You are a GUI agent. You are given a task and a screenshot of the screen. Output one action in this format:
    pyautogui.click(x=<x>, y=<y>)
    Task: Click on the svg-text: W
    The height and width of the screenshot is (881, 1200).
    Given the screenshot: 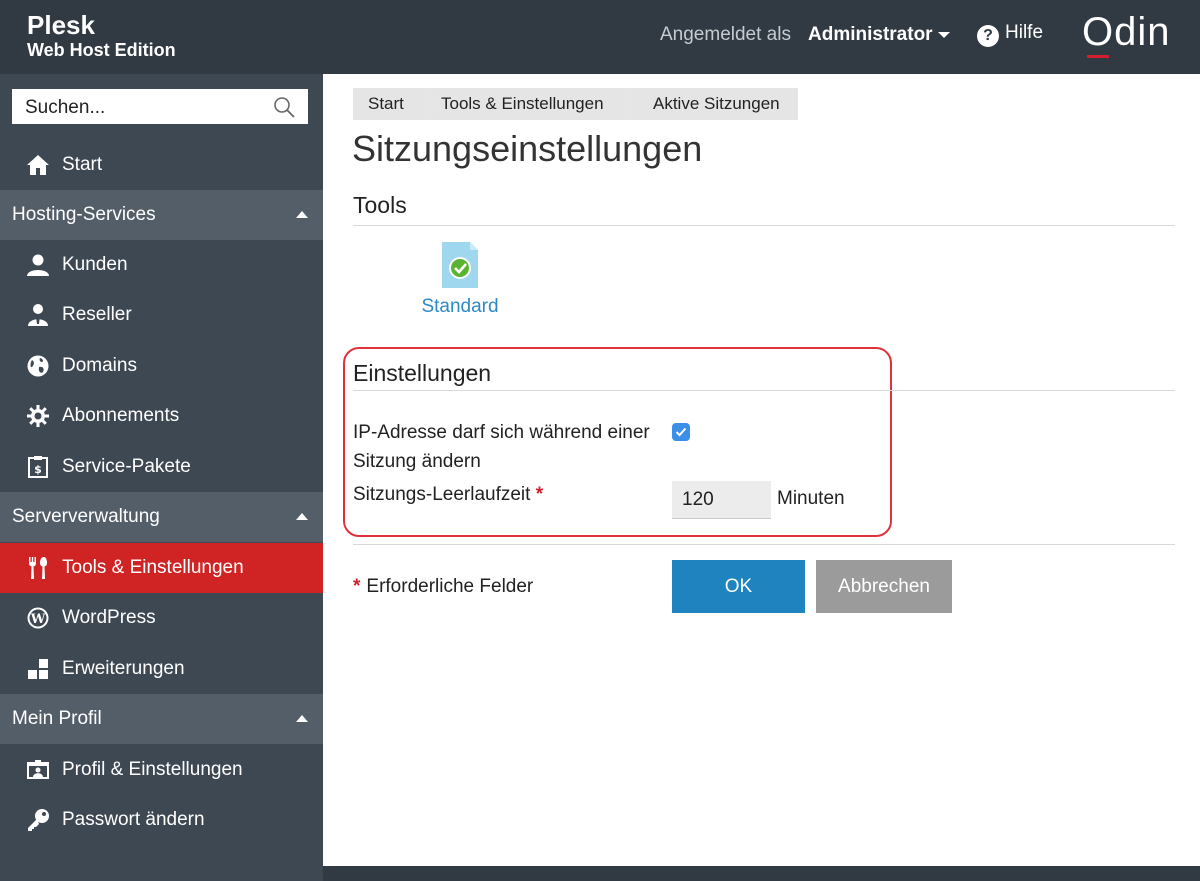 What is the action you would take?
    pyautogui.click(x=38, y=619)
    